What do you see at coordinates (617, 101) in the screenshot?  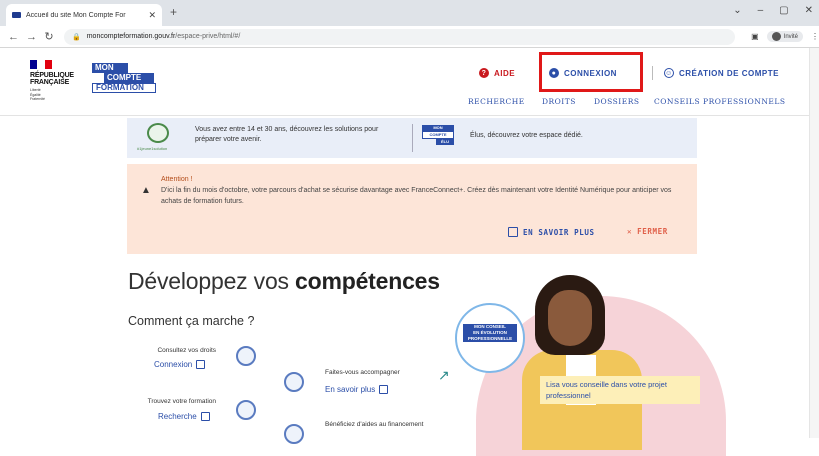 I see `nav-dossiers: DOSSIERS` at bounding box center [617, 101].